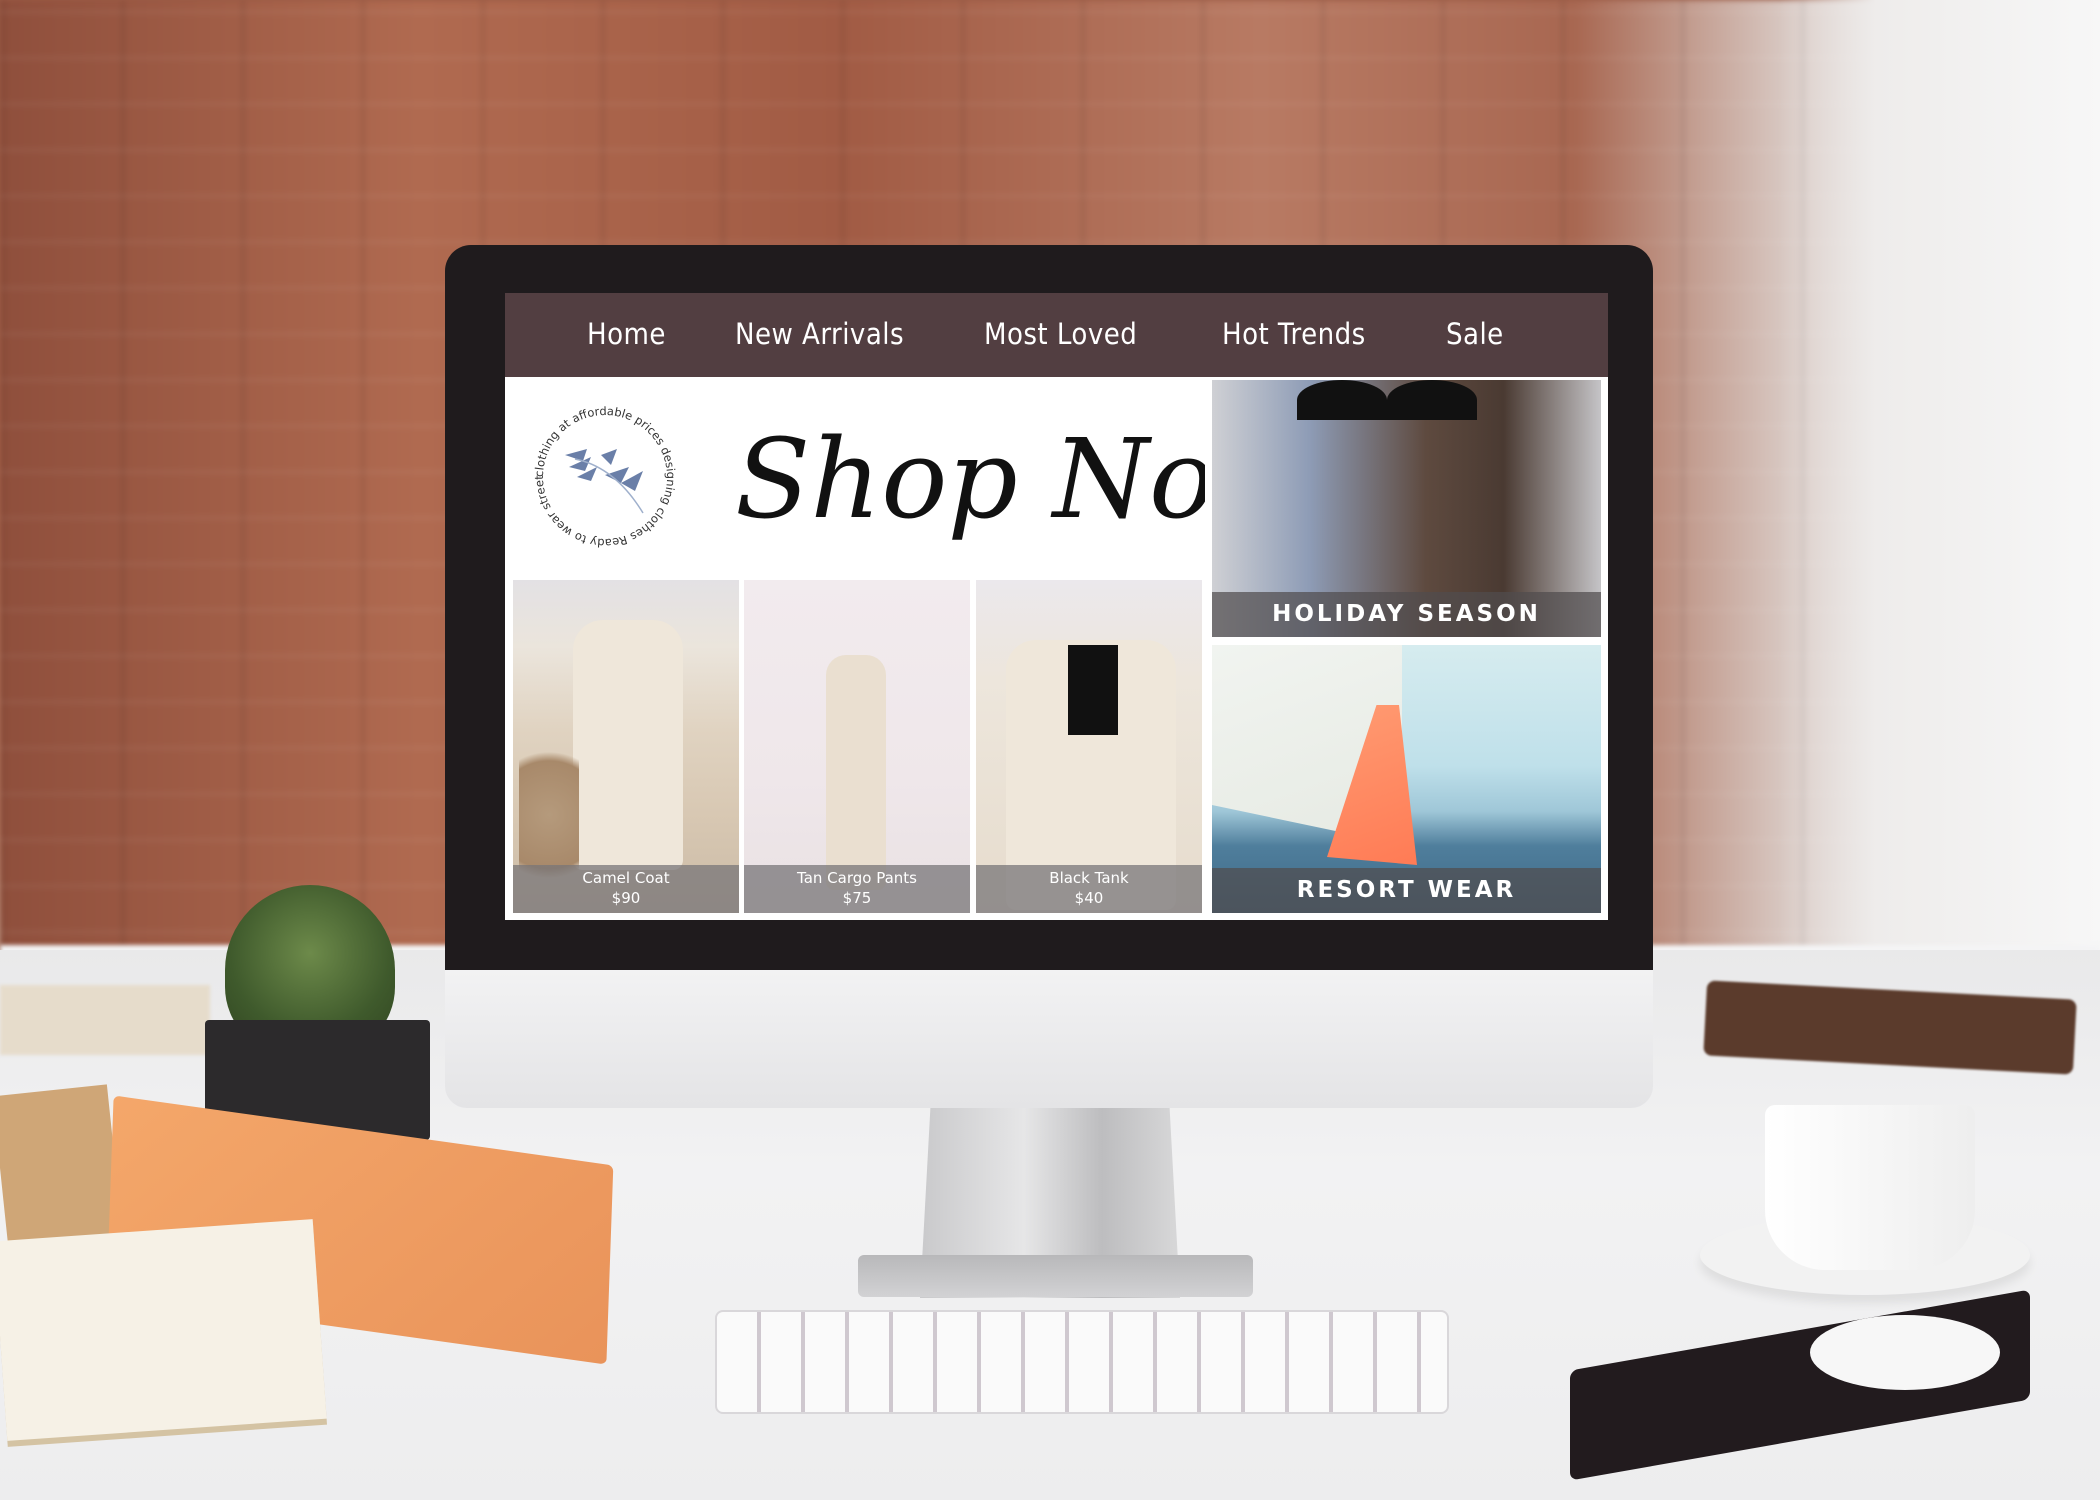 The image size is (2100, 1500). What do you see at coordinates (61, 1165) in the screenshot?
I see `kraft-paper` at bounding box center [61, 1165].